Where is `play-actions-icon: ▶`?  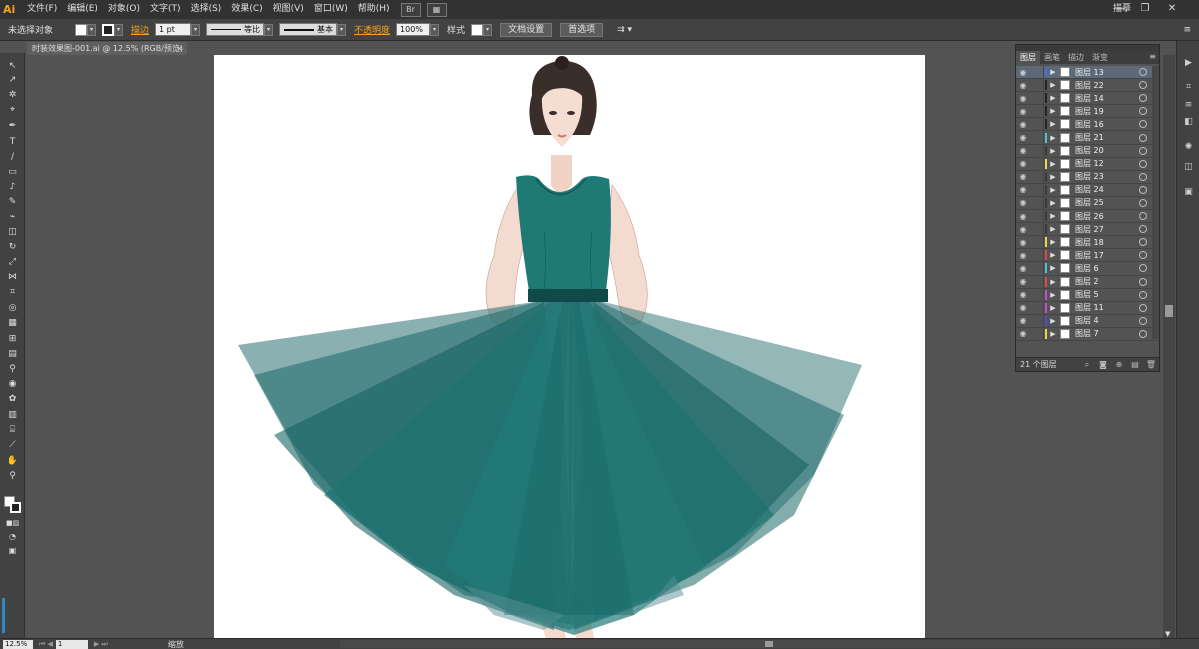
play-actions-icon: ▶ is located at coordinates (1188, 63).